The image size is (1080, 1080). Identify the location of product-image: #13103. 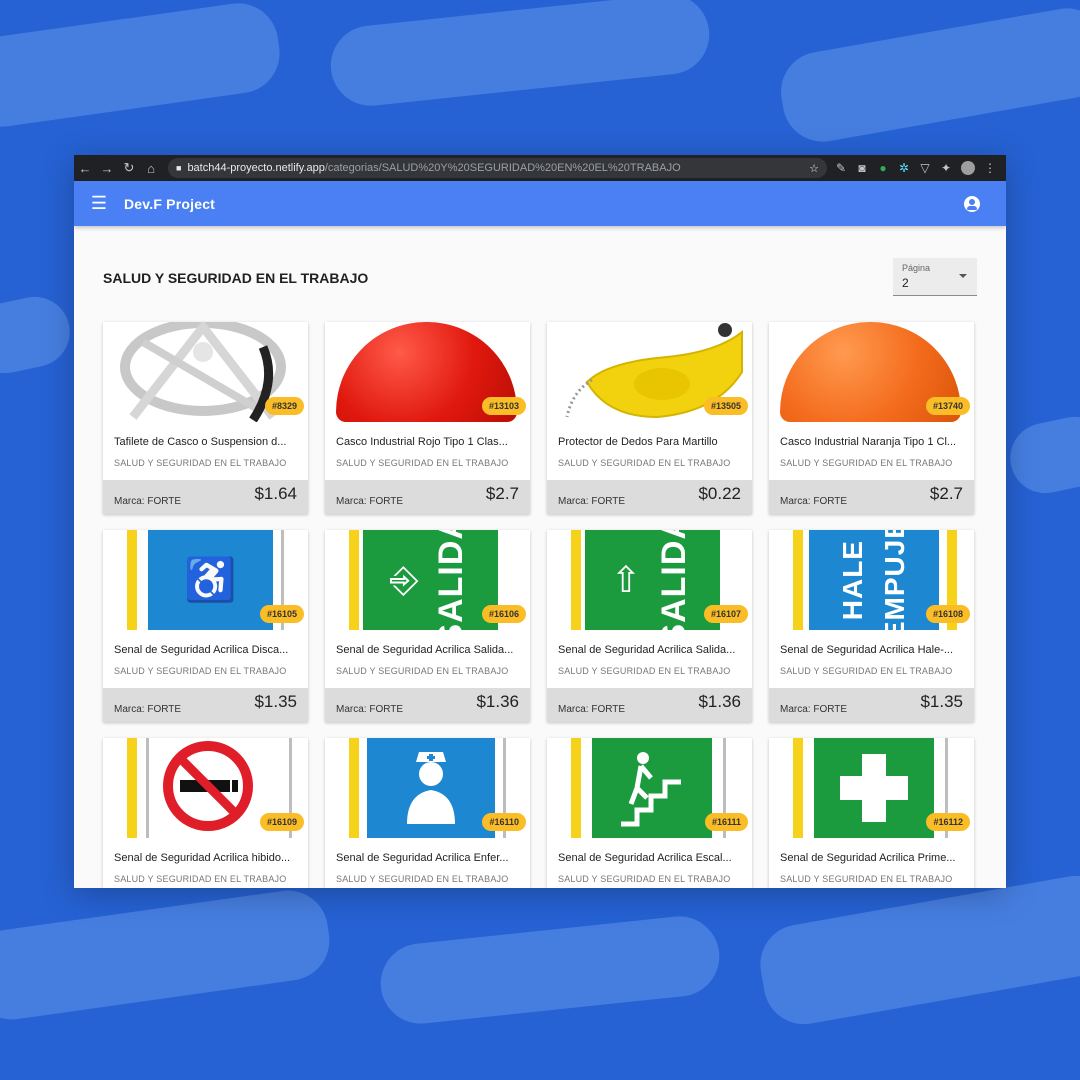
(427, 372).